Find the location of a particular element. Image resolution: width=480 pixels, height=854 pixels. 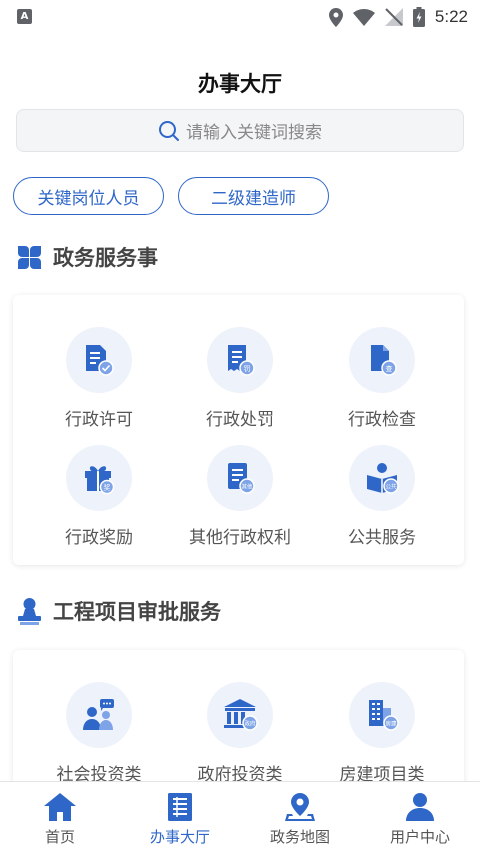

penalty-icon: 罚 is located at coordinates (240, 360).